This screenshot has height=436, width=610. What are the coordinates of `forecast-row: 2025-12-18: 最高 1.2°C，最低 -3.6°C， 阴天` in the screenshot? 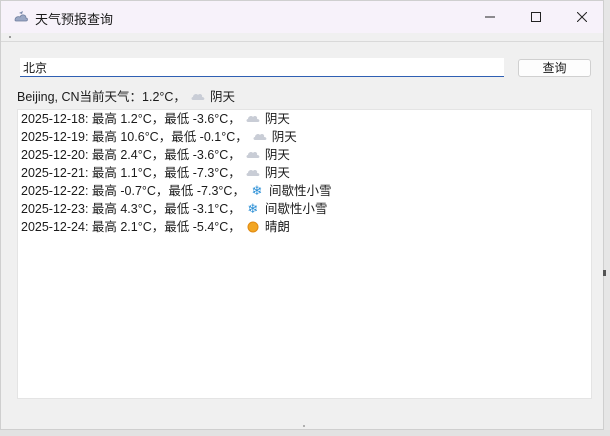 It's located at (176, 119).